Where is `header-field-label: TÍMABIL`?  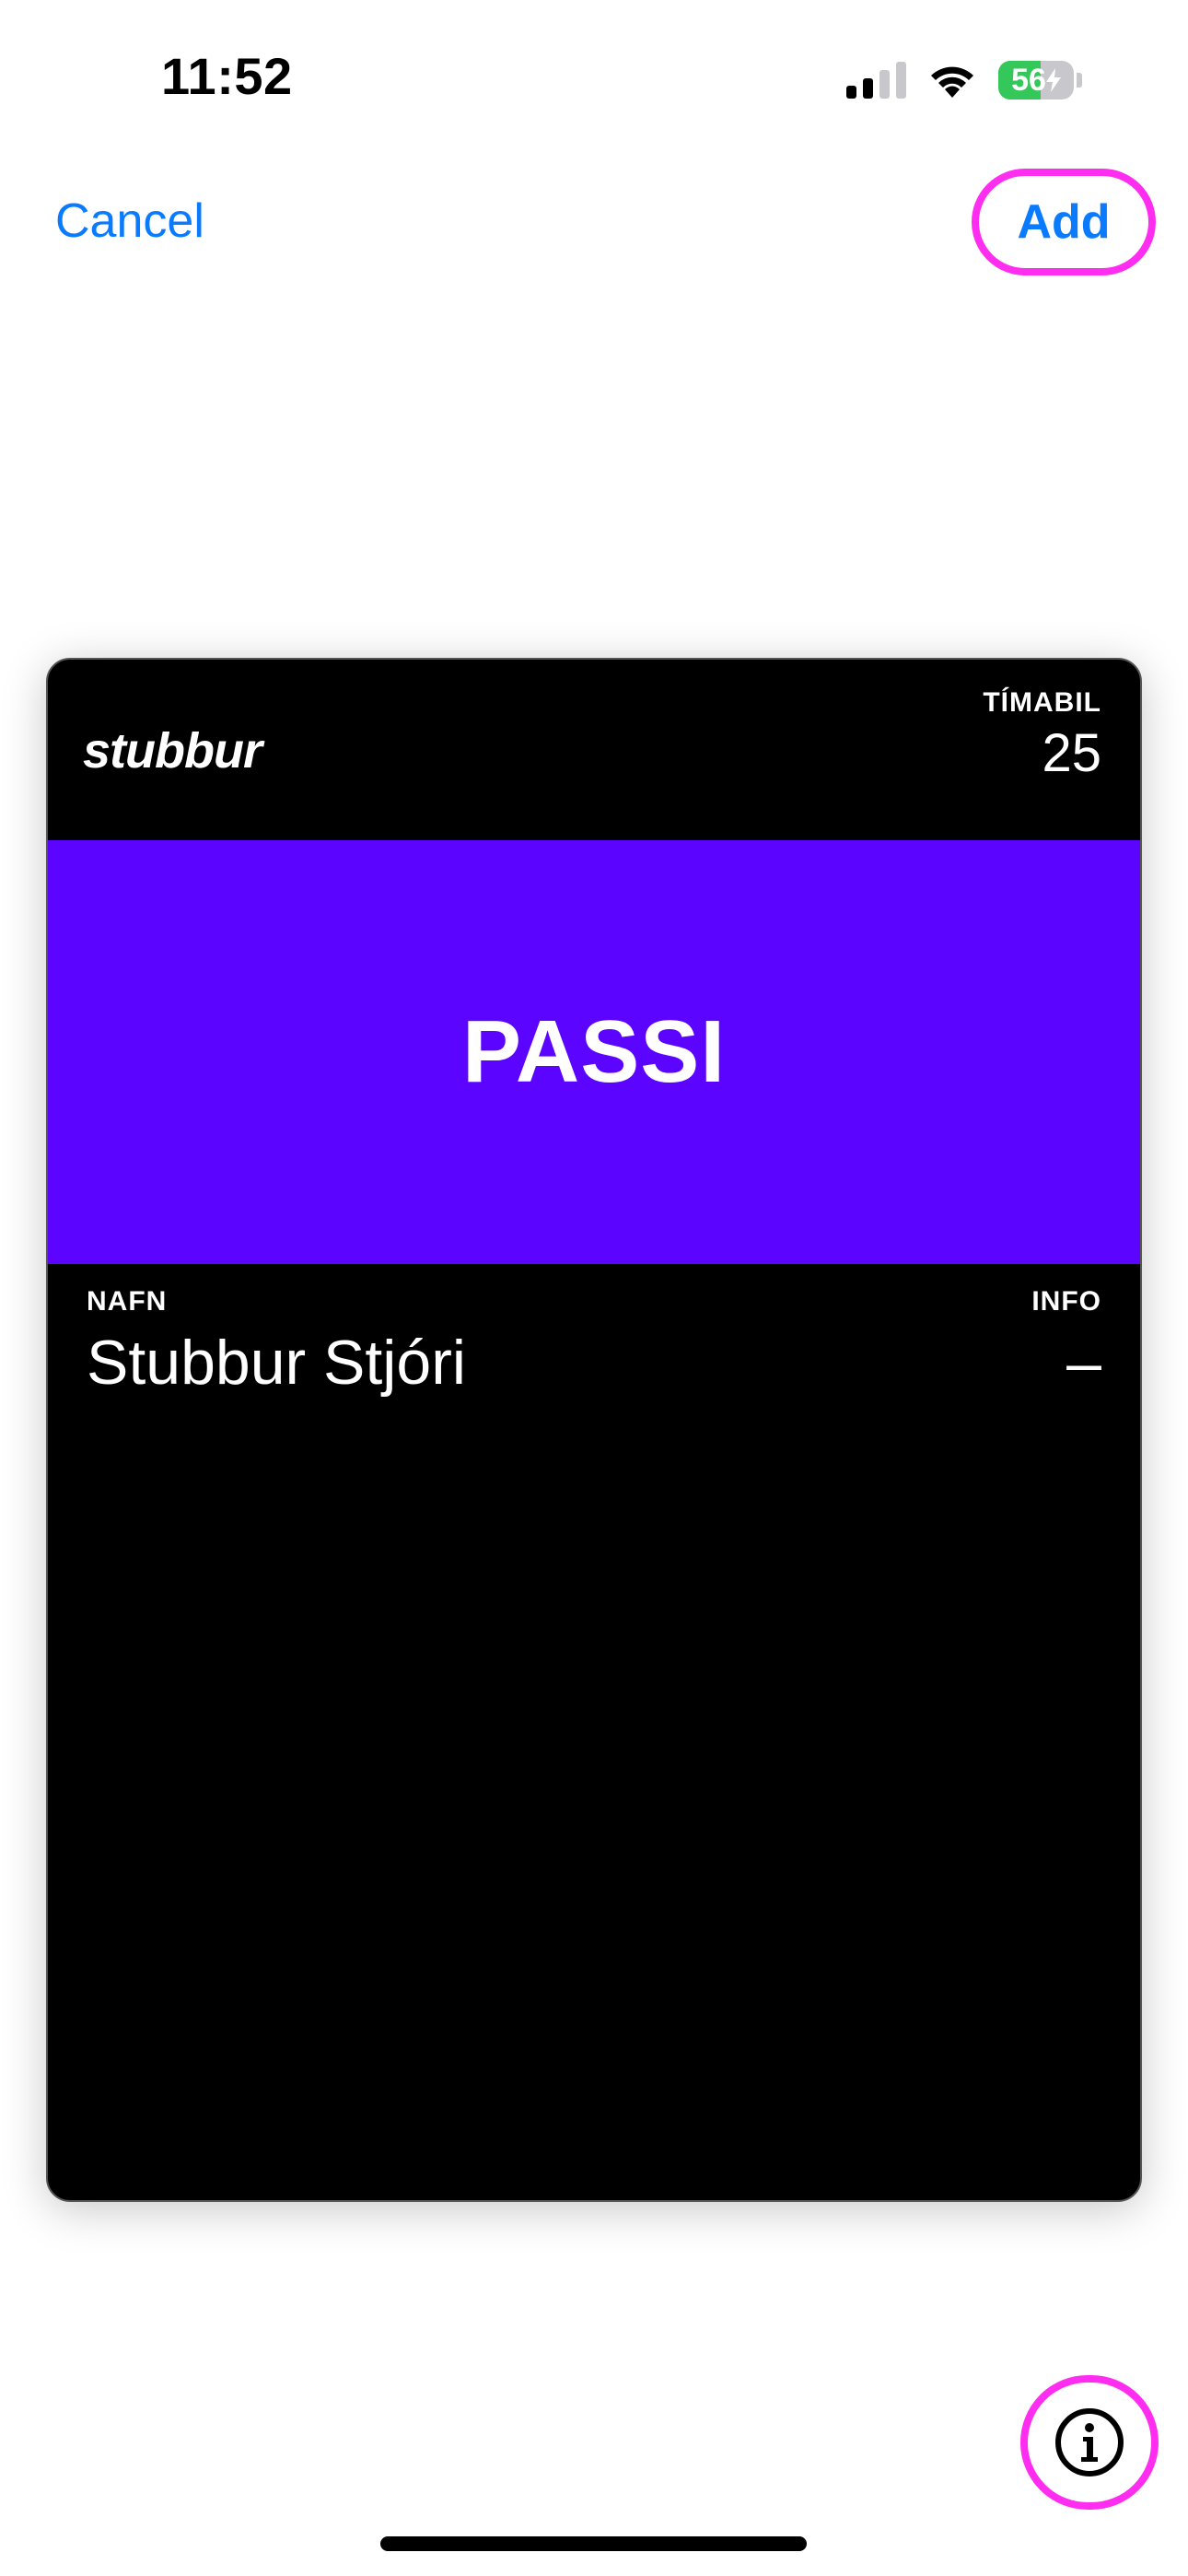
header-field-label: TÍMABIL is located at coordinates (1042, 702).